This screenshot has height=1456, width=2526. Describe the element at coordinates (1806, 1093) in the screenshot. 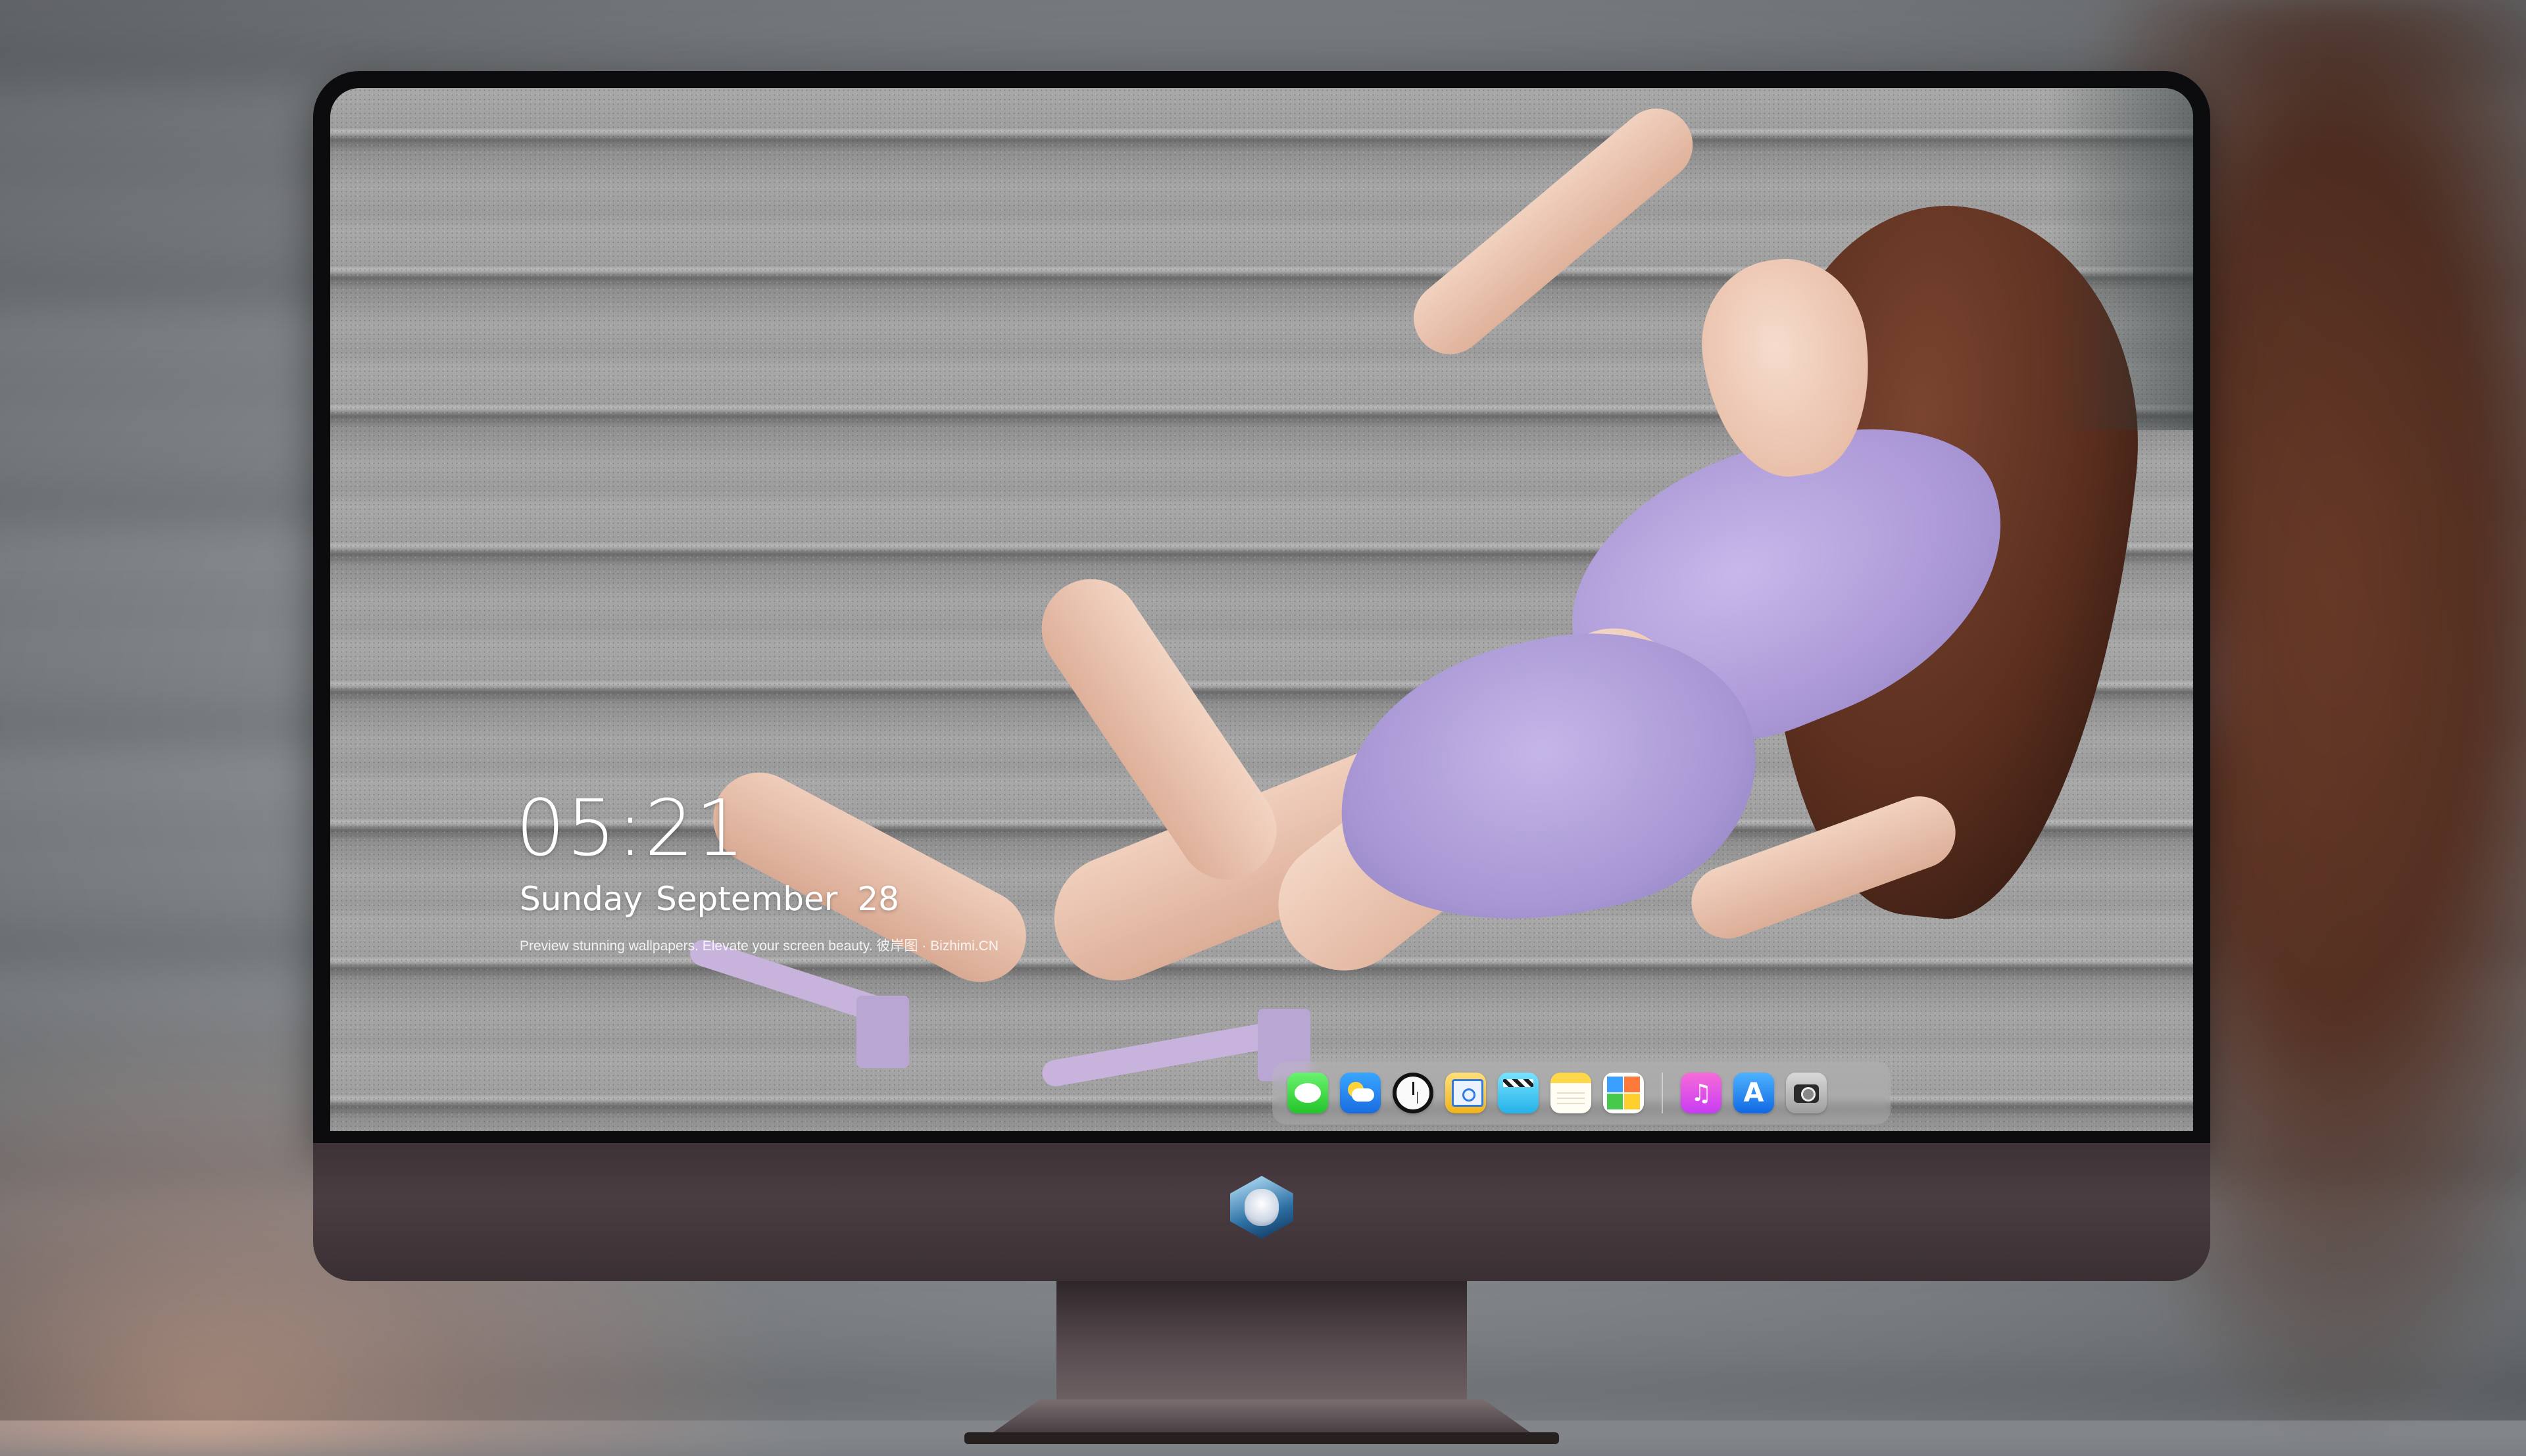

I see `camera-icon` at that location.